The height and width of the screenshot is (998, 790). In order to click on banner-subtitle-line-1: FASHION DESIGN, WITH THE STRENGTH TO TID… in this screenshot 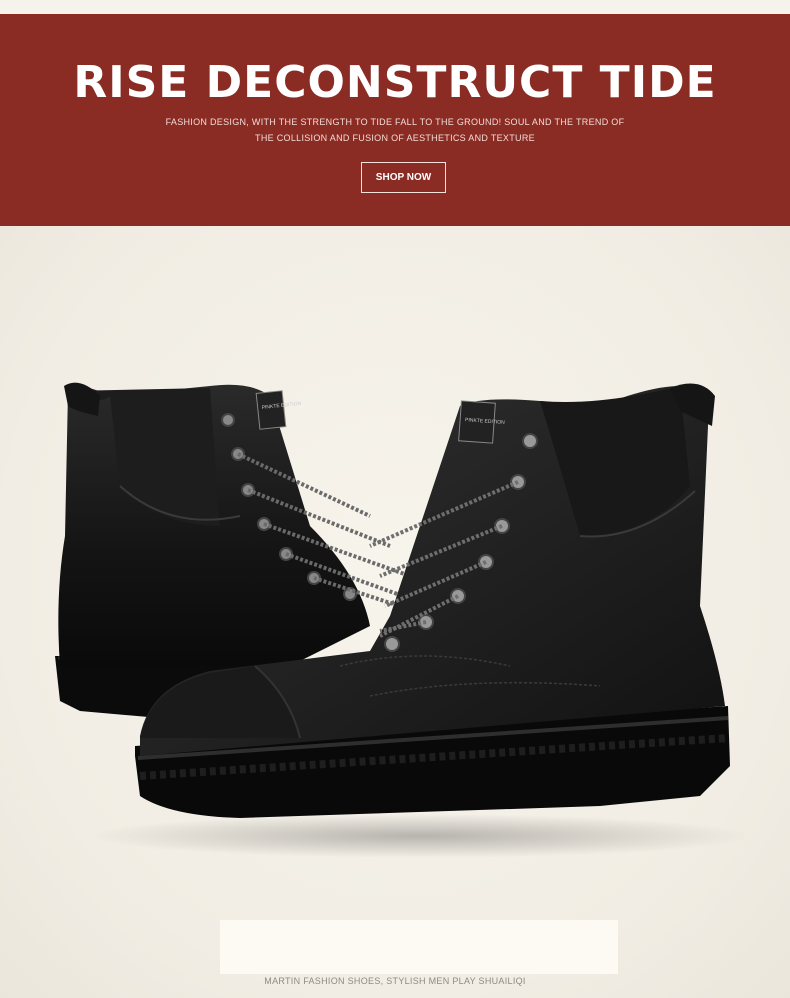, I will do `click(395, 122)`.